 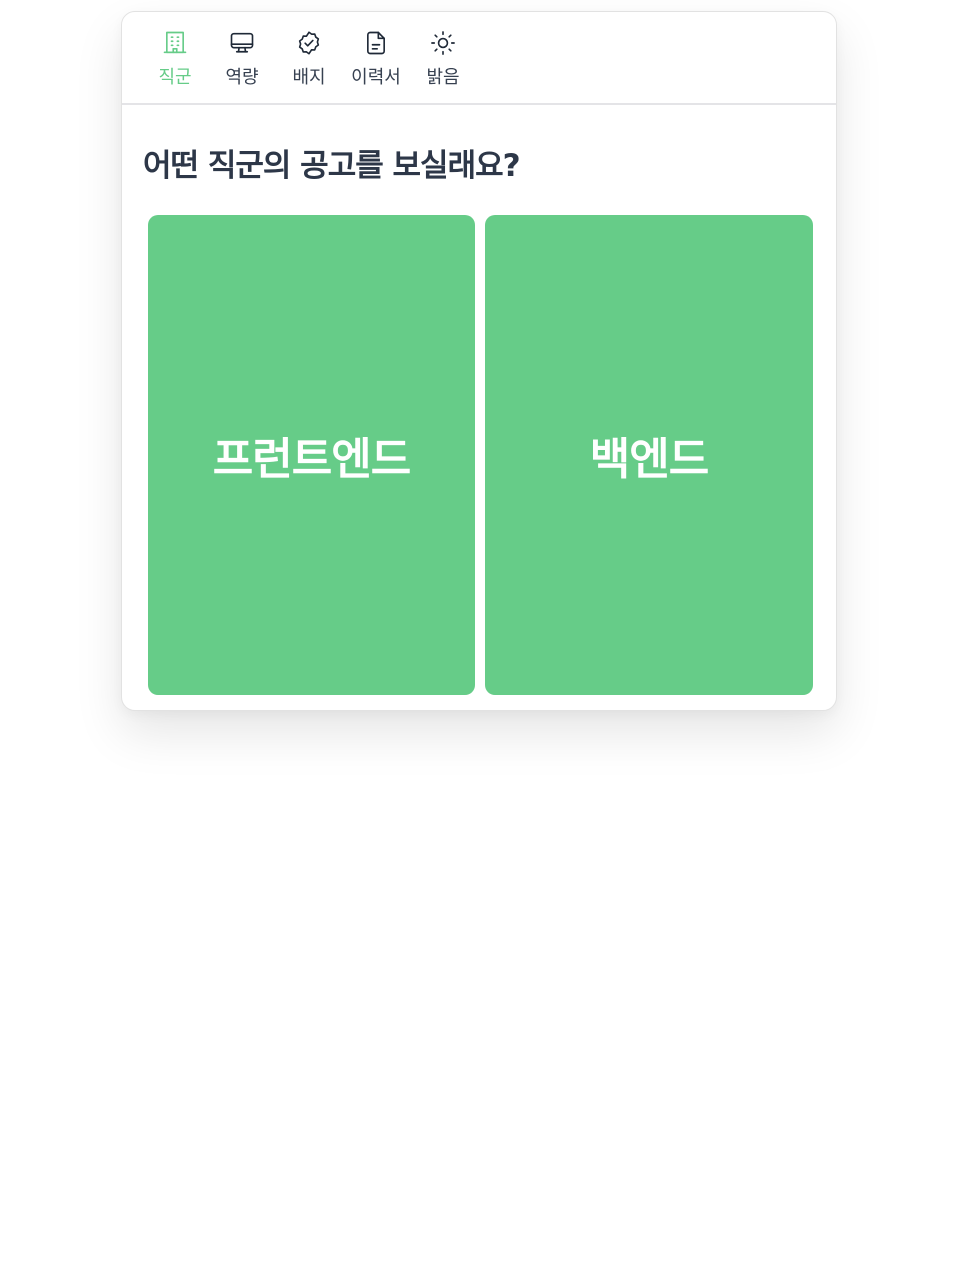 What do you see at coordinates (309, 63) in the screenshot?
I see `tab-badges: 배지` at bounding box center [309, 63].